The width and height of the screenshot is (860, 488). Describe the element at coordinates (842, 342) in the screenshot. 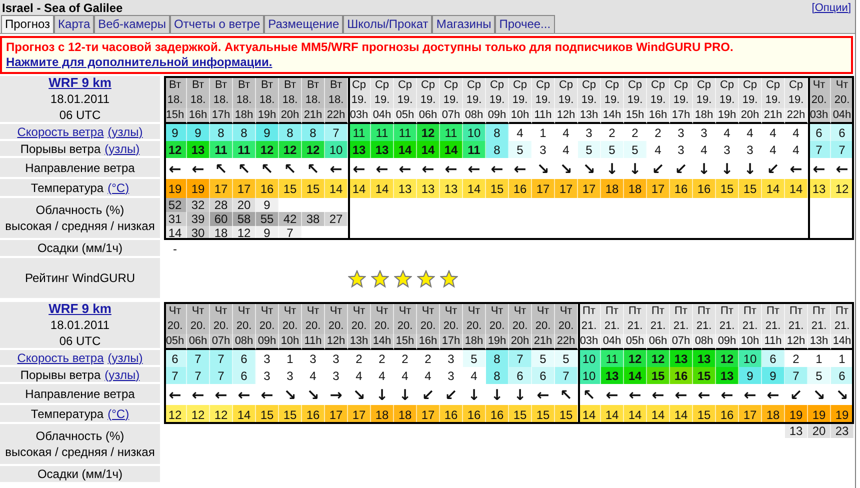

I see `hour-label: 14h` at that location.